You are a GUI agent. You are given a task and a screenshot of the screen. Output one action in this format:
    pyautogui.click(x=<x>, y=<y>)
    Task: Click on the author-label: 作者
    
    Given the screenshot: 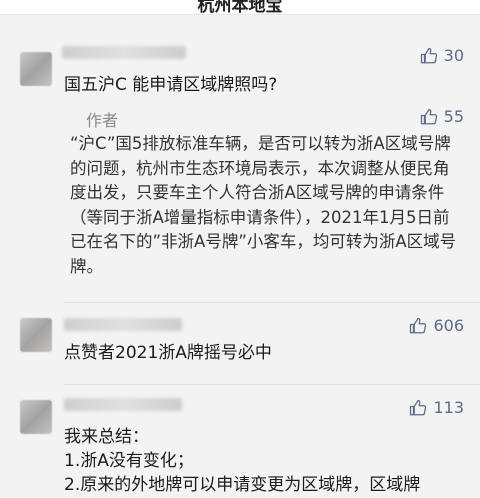 What is the action you would take?
    pyautogui.click(x=102, y=120)
    